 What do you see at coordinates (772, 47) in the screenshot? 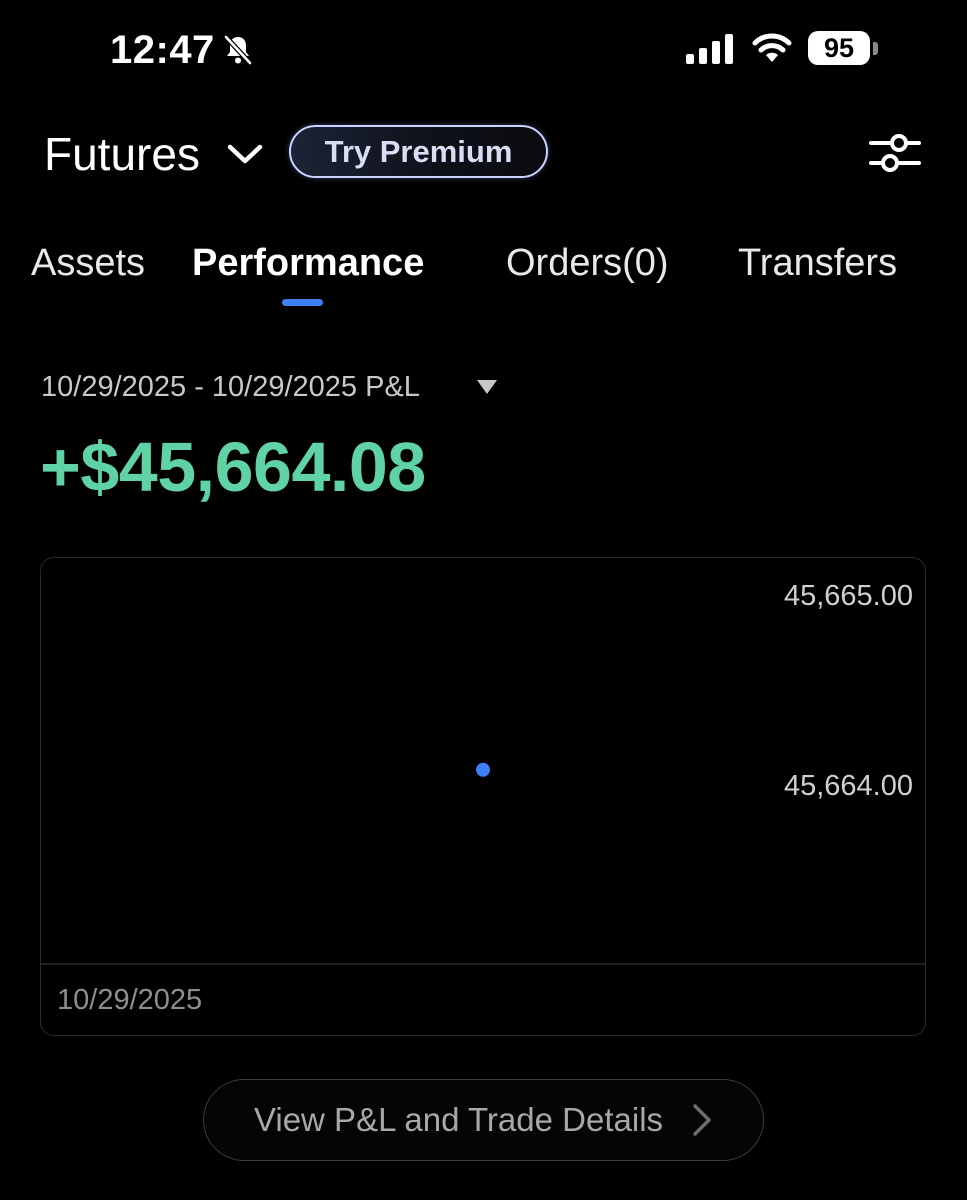
I see `wifi-icon` at bounding box center [772, 47].